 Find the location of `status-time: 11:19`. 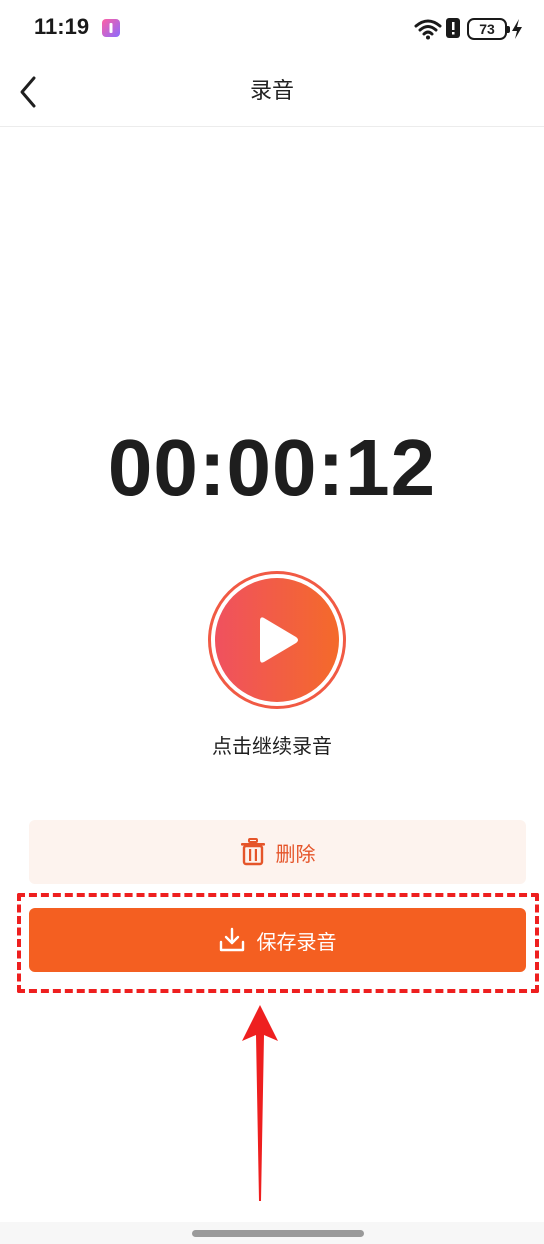

status-time: 11:19 is located at coordinates (62, 26).